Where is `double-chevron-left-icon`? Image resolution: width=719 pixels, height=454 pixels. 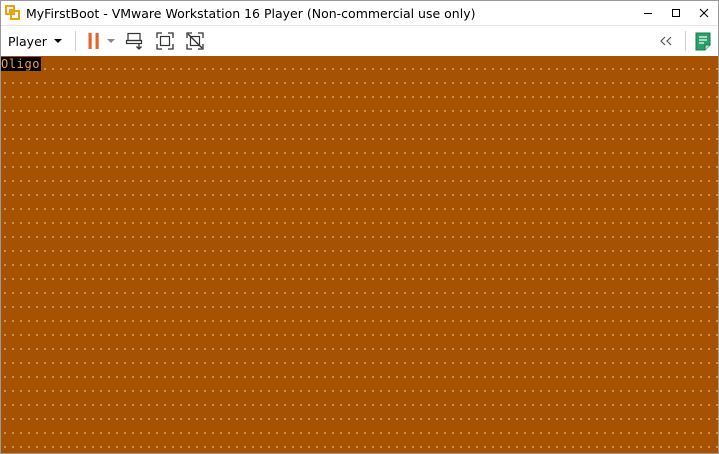
double-chevron-left-icon is located at coordinates (666, 41).